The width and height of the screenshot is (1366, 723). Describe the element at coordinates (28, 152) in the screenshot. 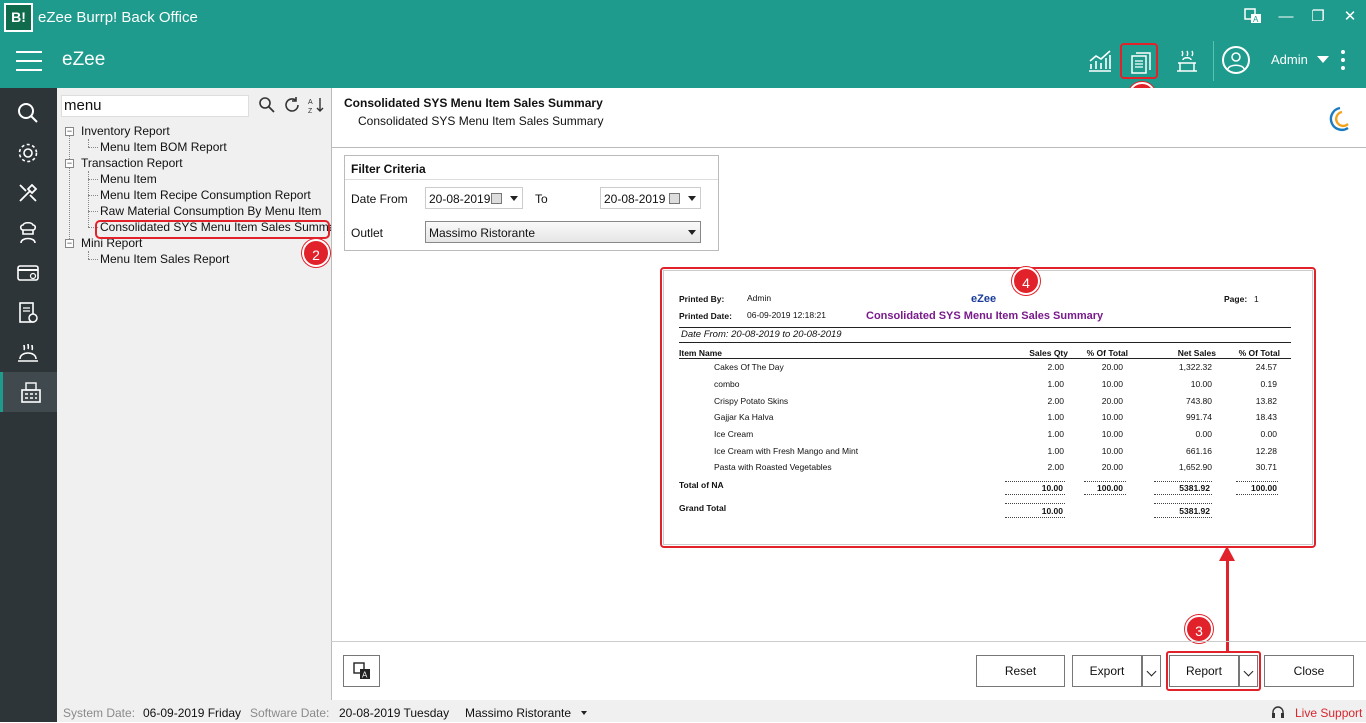

I see `nav-settings` at that location.